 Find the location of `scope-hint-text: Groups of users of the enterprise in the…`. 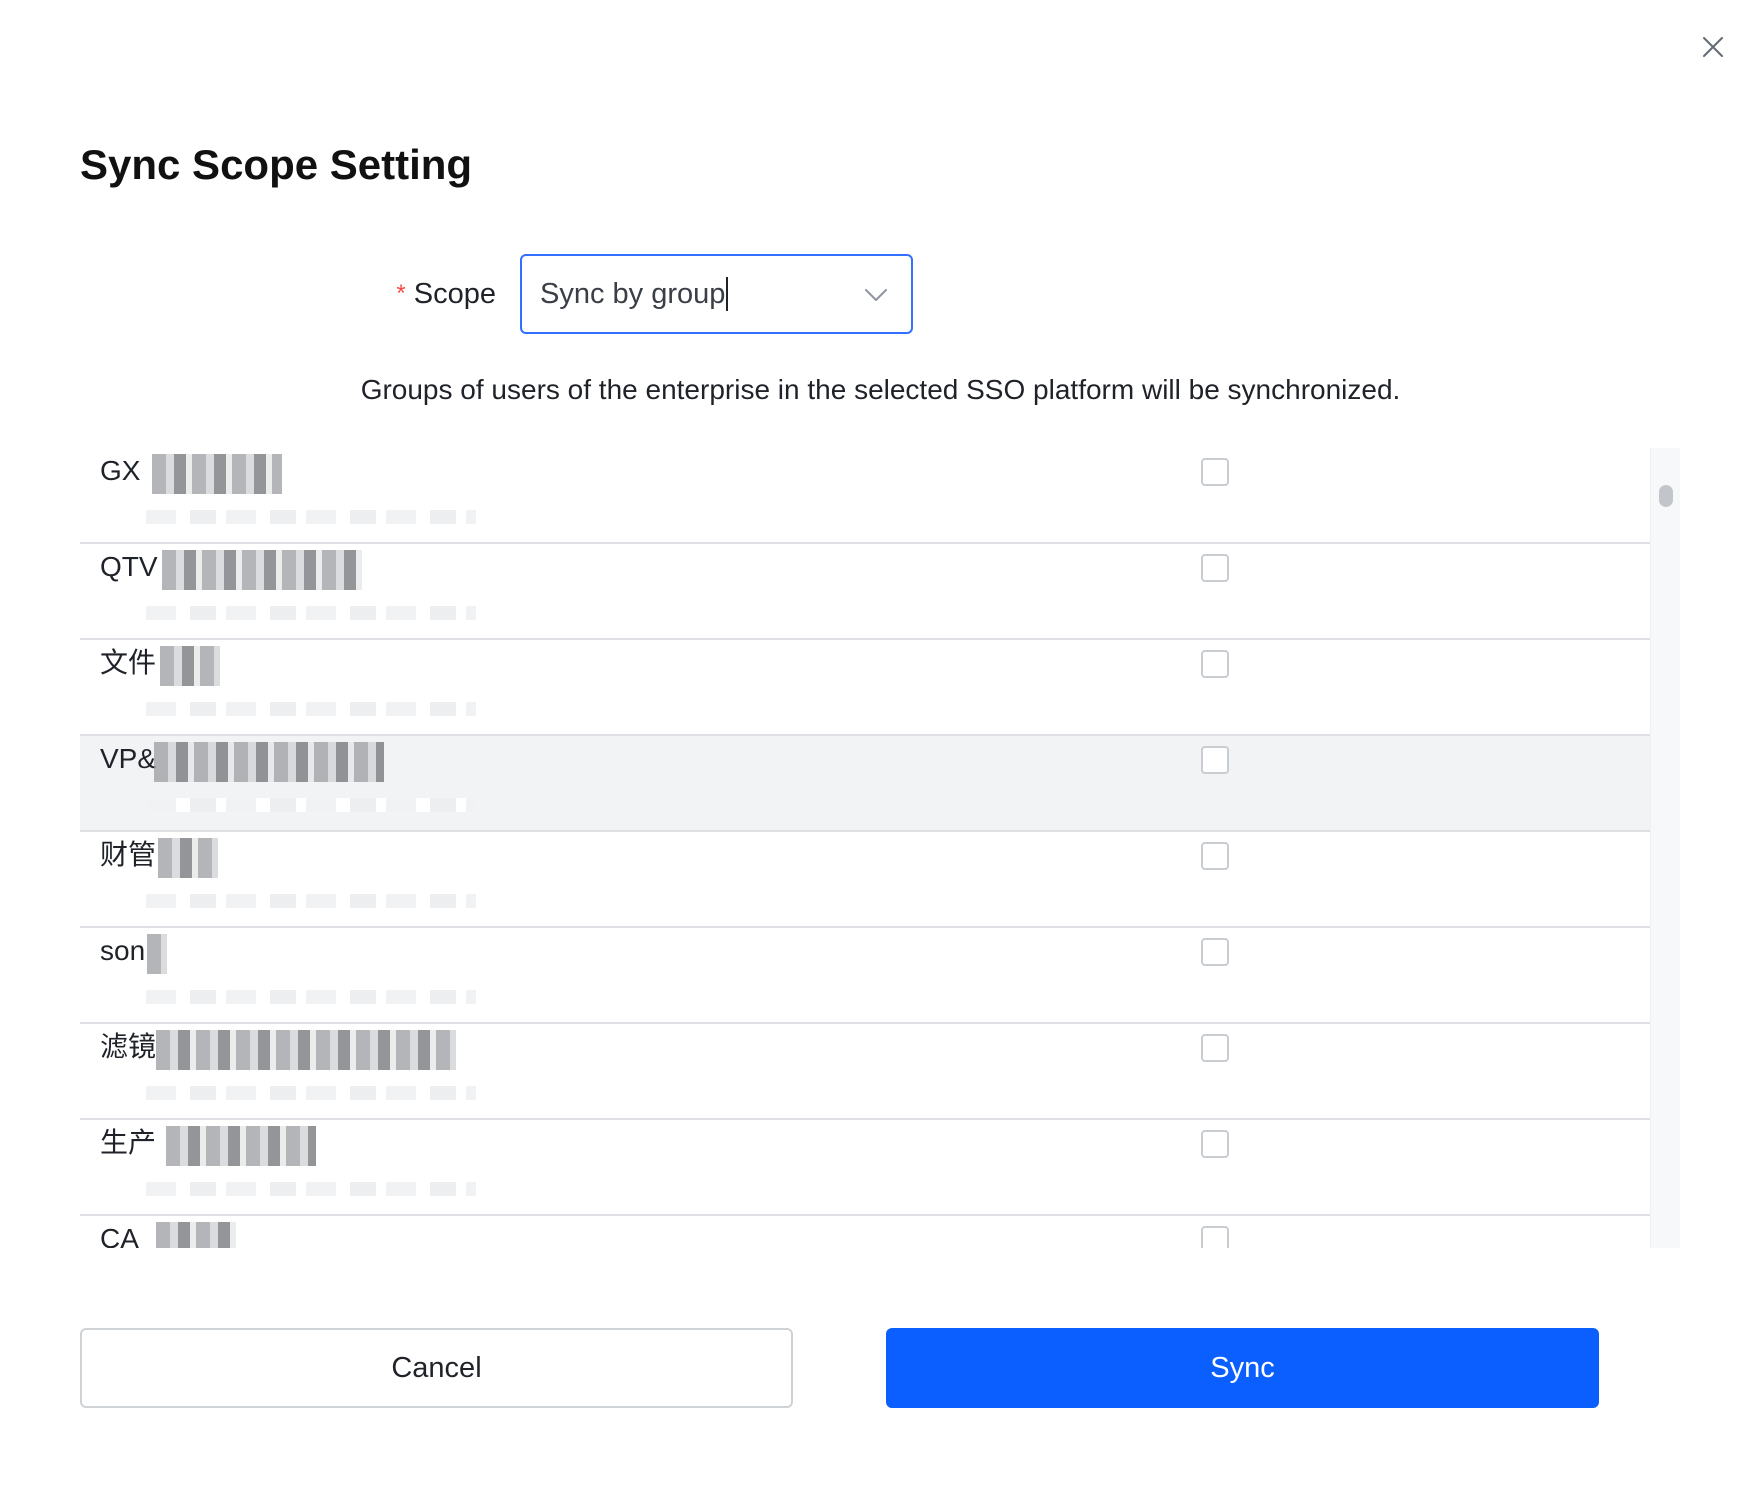

scope-hint-text: Groups of users of the enterprise in the… is located at coordinates (880, 389).